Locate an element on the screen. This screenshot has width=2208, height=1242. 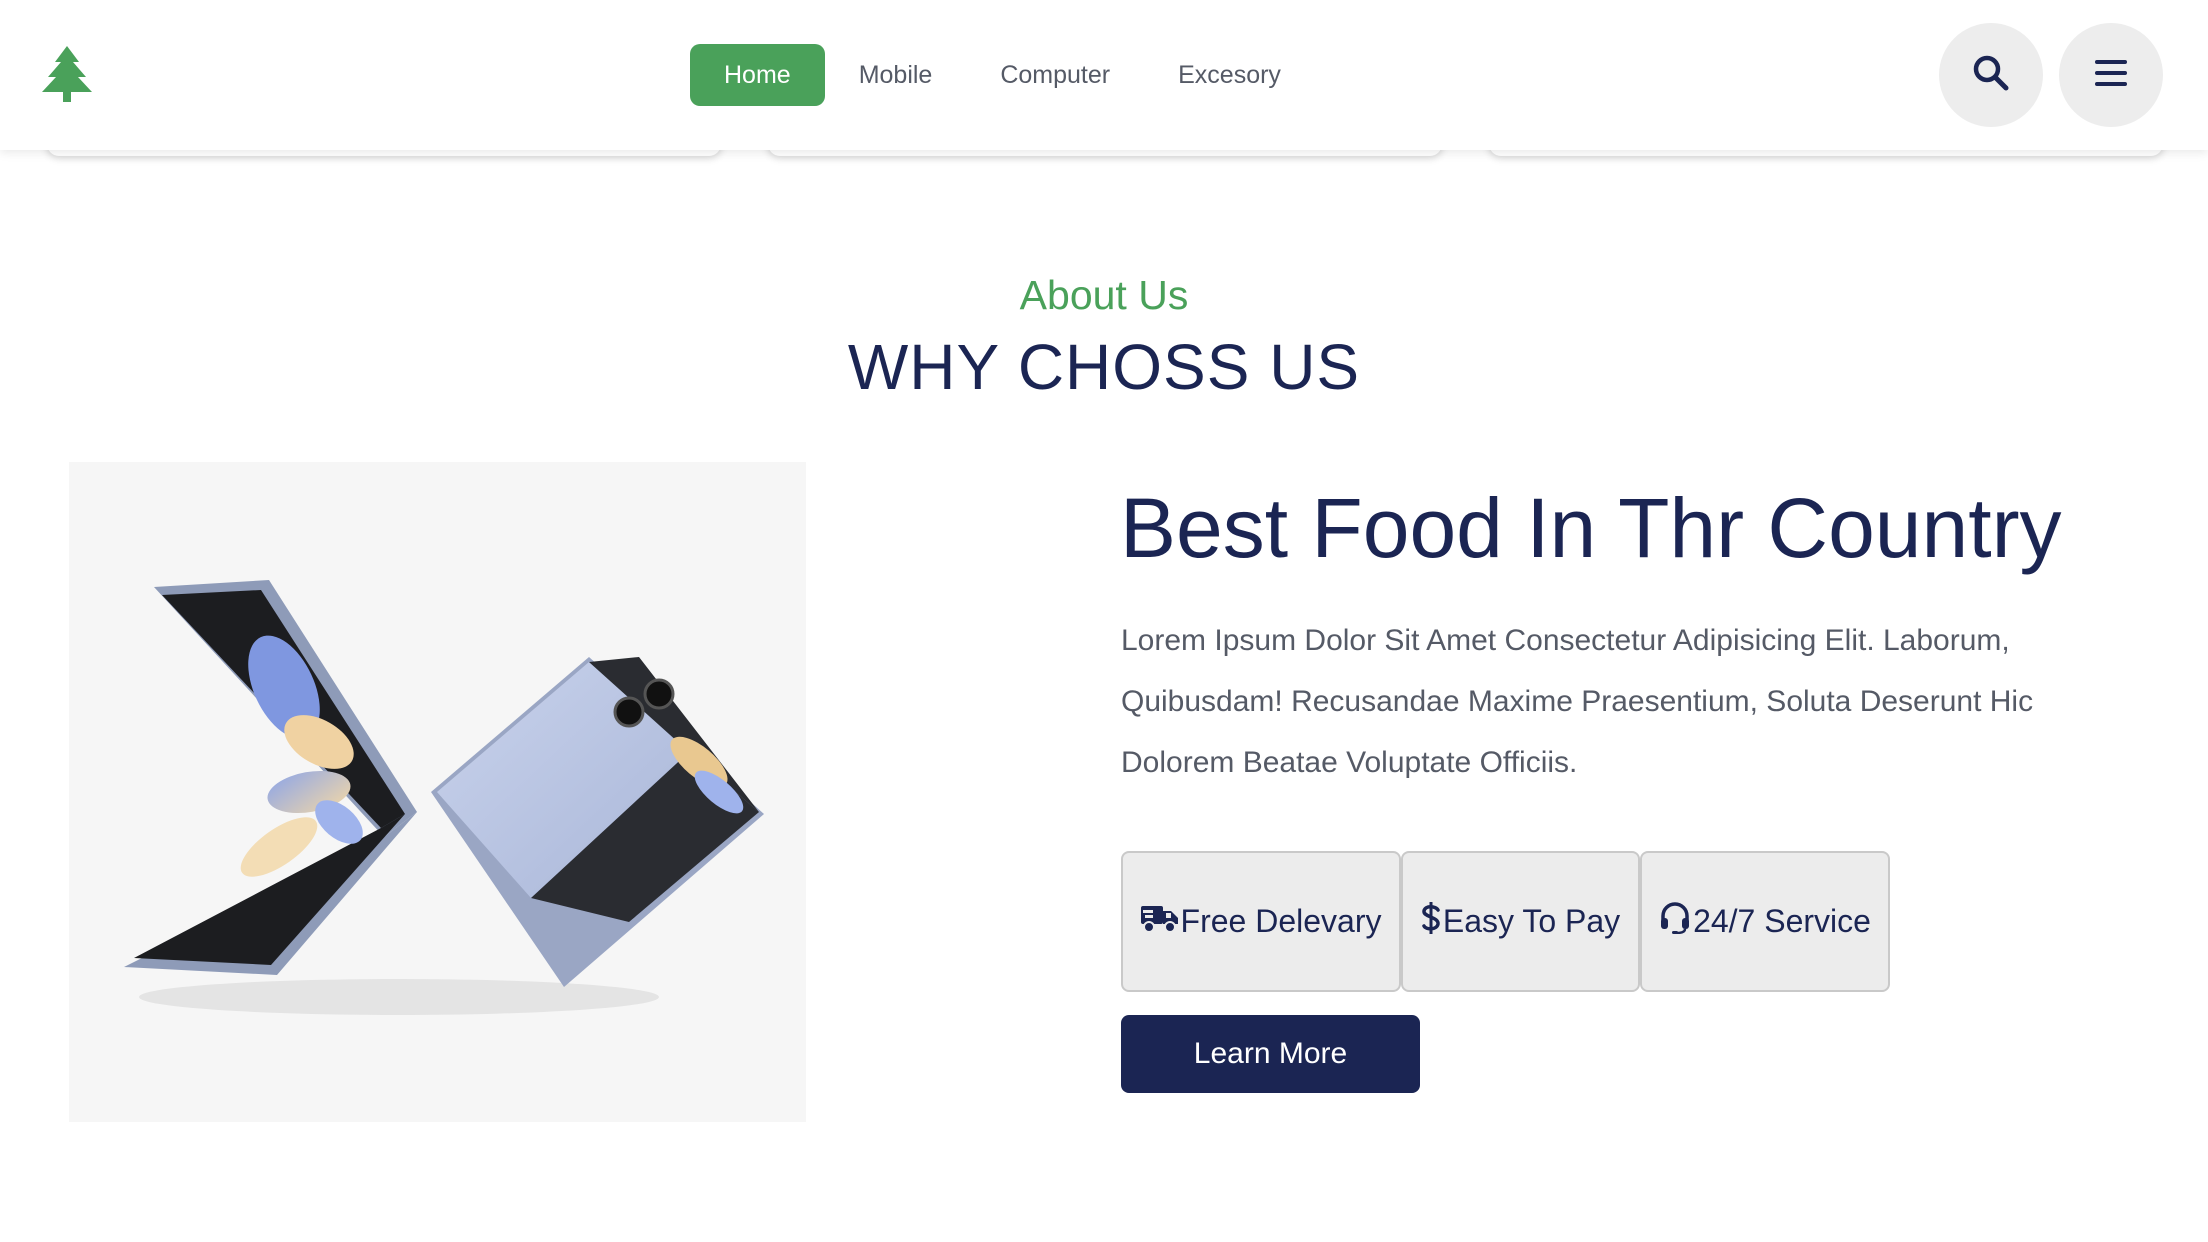
nav-item-computer: Computer is located at coordinates (1055, 75).